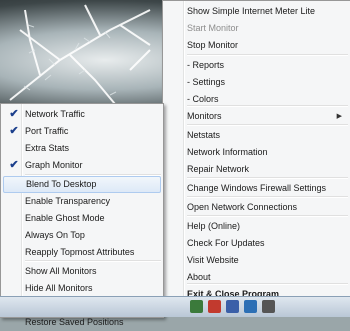  What do you see at coordinates (82, 148) in the screenshot?
I see `extra-stats-item: Extra Stats` at bounding box center [82, 148].